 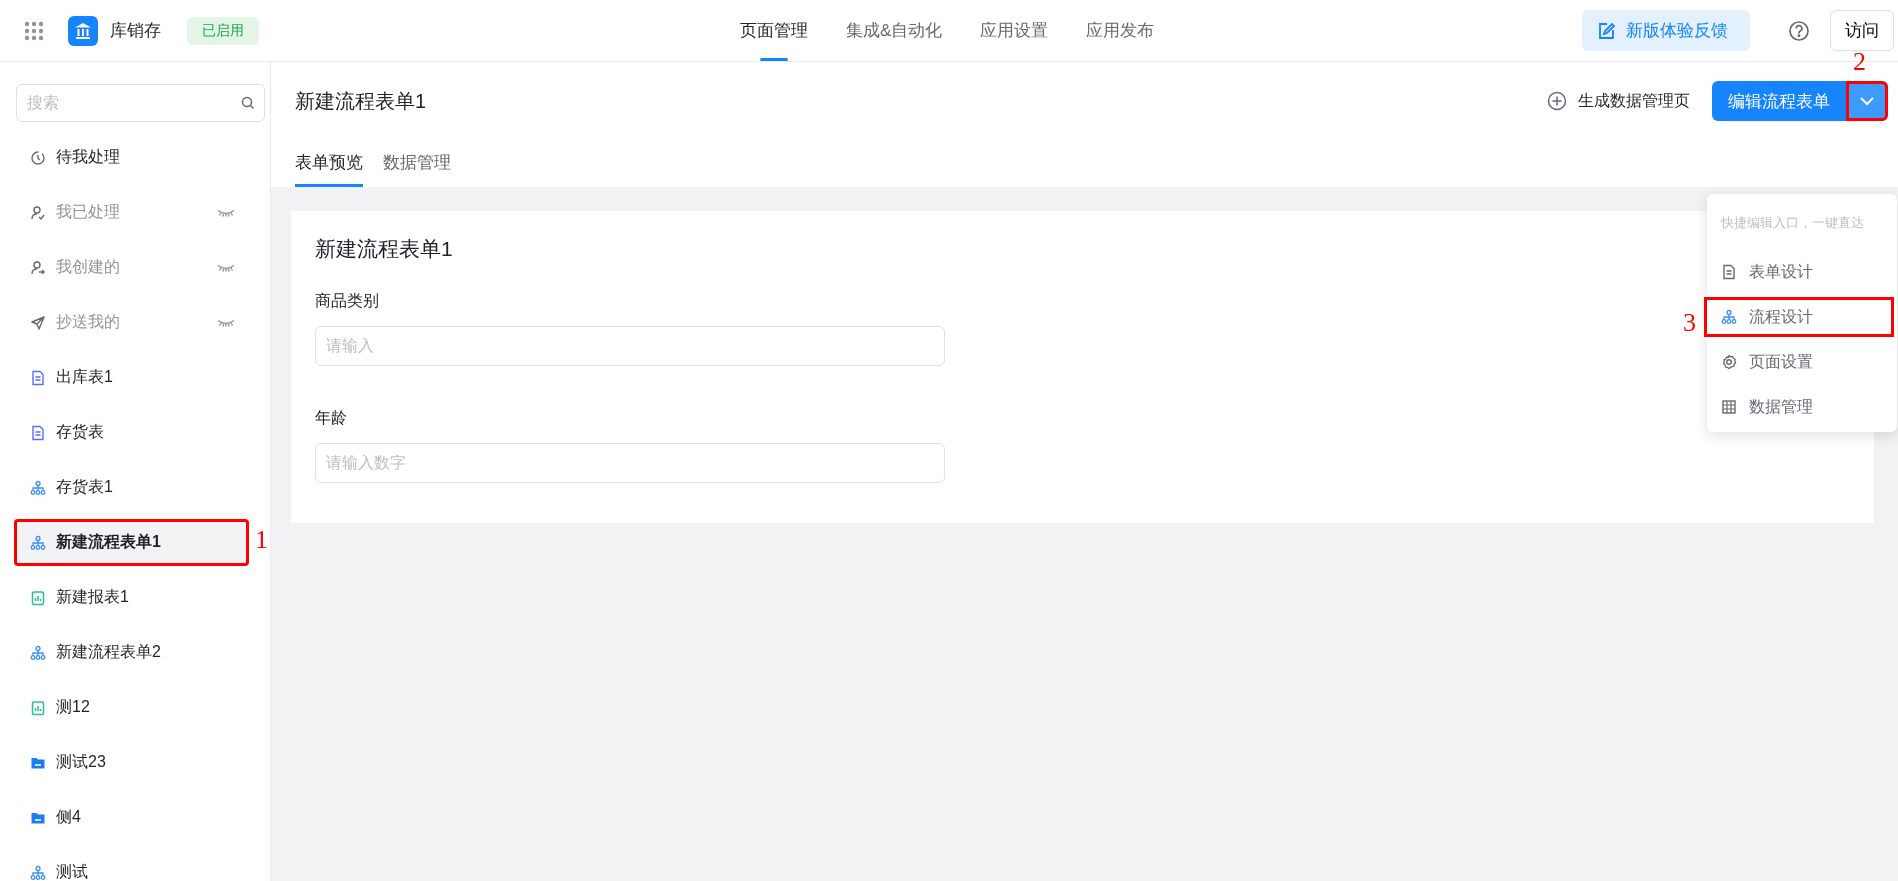 What do you see at coordinates (248, 103) in the screenshot?
I see `search-icon` at bounding box center [248, 103].